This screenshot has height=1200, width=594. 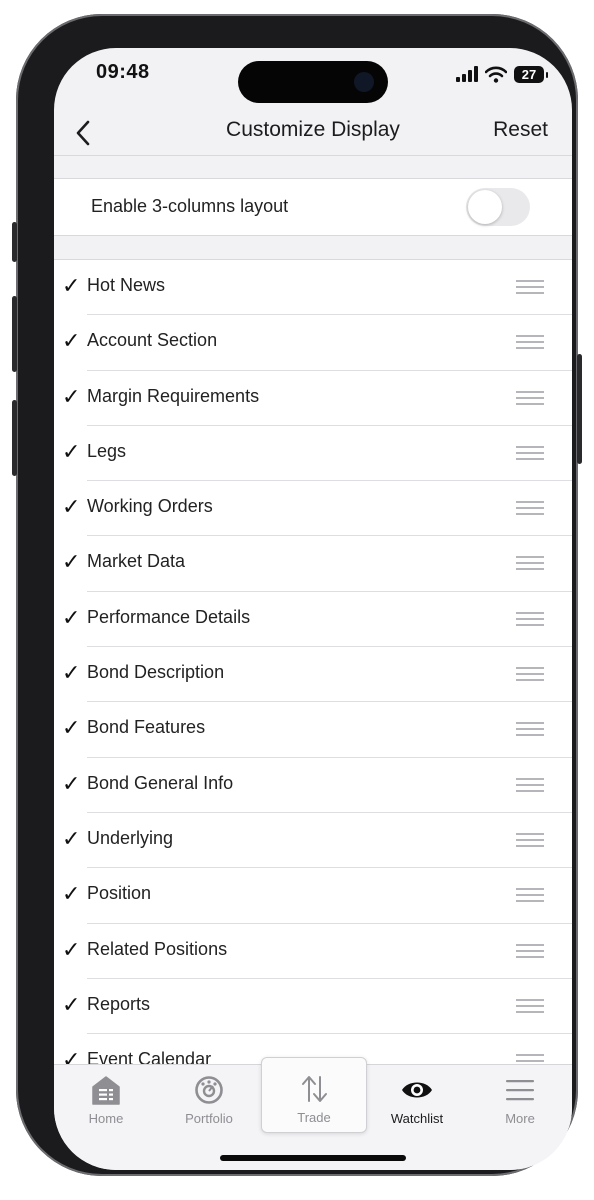 What do you see at coordinates (496, 74) in the screenshot?
I see `wifi-icon` at bounding box center [496, 74].